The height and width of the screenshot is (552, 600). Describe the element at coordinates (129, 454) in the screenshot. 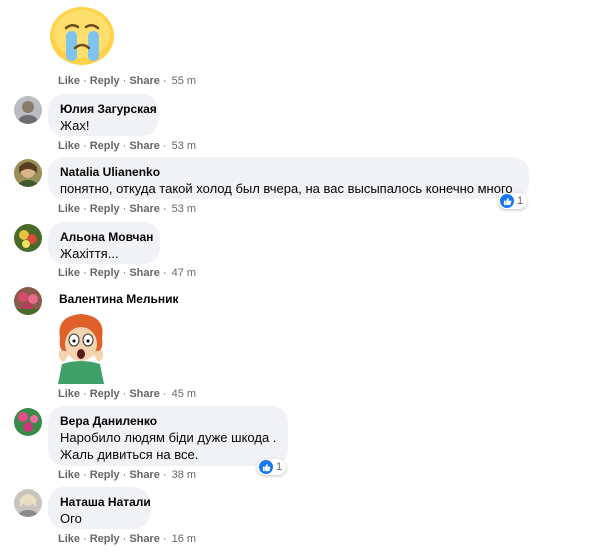

I see `comment-text: Жаль дивиться на все.` at that location.